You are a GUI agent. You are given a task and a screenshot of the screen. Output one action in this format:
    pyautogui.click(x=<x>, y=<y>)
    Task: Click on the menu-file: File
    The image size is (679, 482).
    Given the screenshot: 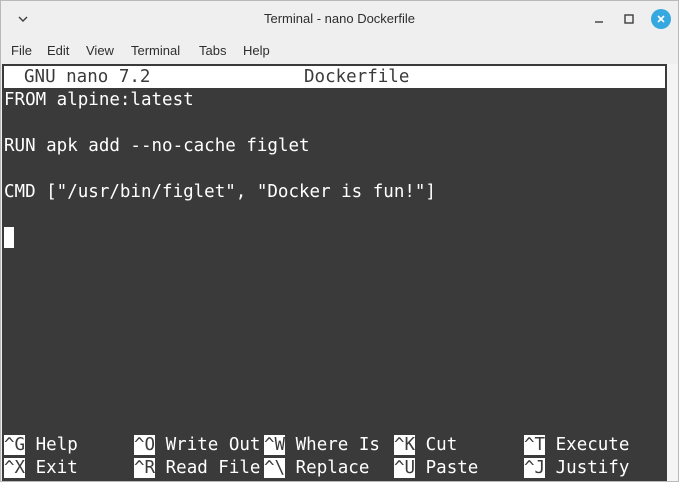 What is the action you would take?
    pyautogui.click(x=21, y=50)
    